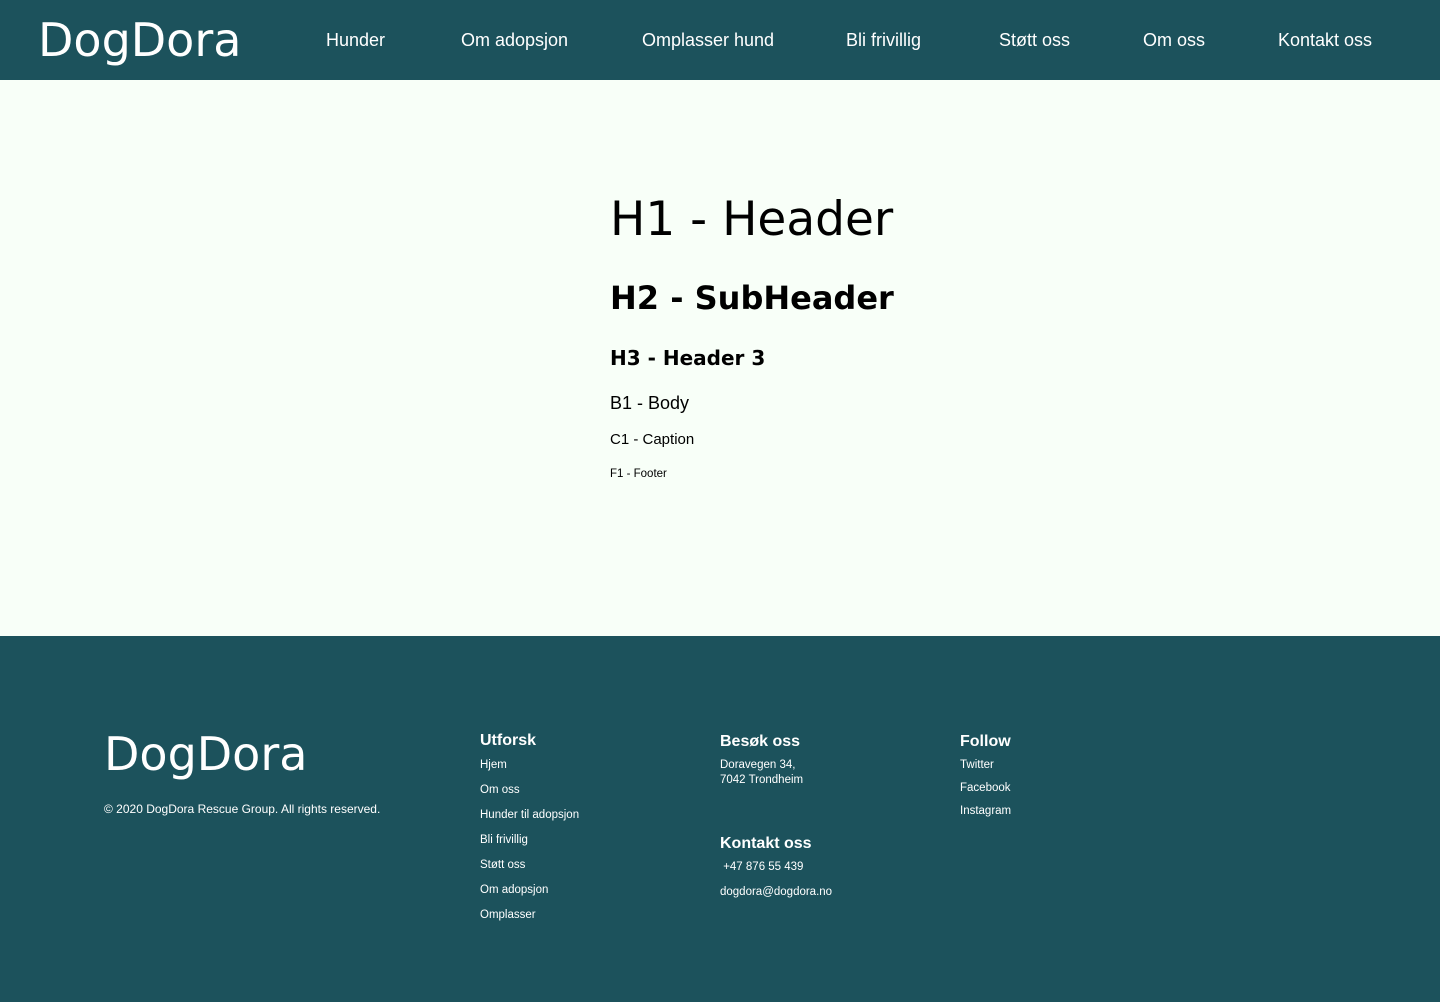 This screenshot has width=1440, height=1002. What do you see at coordinates (985, 741) in the screenshot?
I see `footer-follow-heading: Follow` at bounding box center [985, 741].